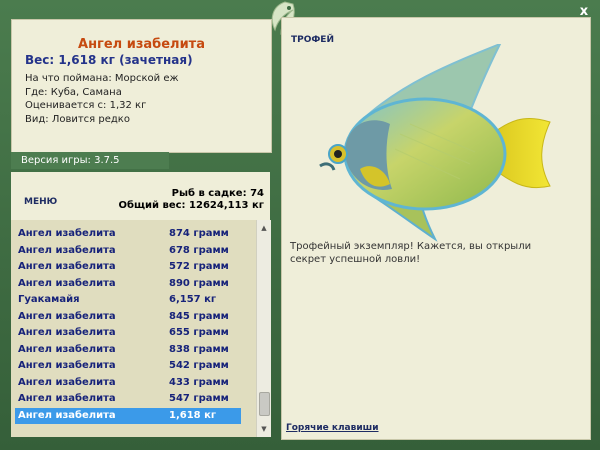 The width and height of the screenshot is (600, 450). Describe the element at coordinates (128, 284) in the screenshot. I see `catch-list-row: Ангел изабелита 890 грамм` at that location.